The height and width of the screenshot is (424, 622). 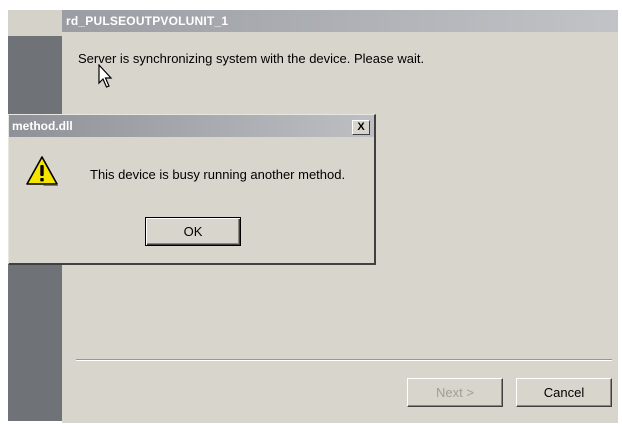 What do you see at coordinates (42, 171) in the screenshot?
I see `warning-icon` at bounding box center [42, 171].